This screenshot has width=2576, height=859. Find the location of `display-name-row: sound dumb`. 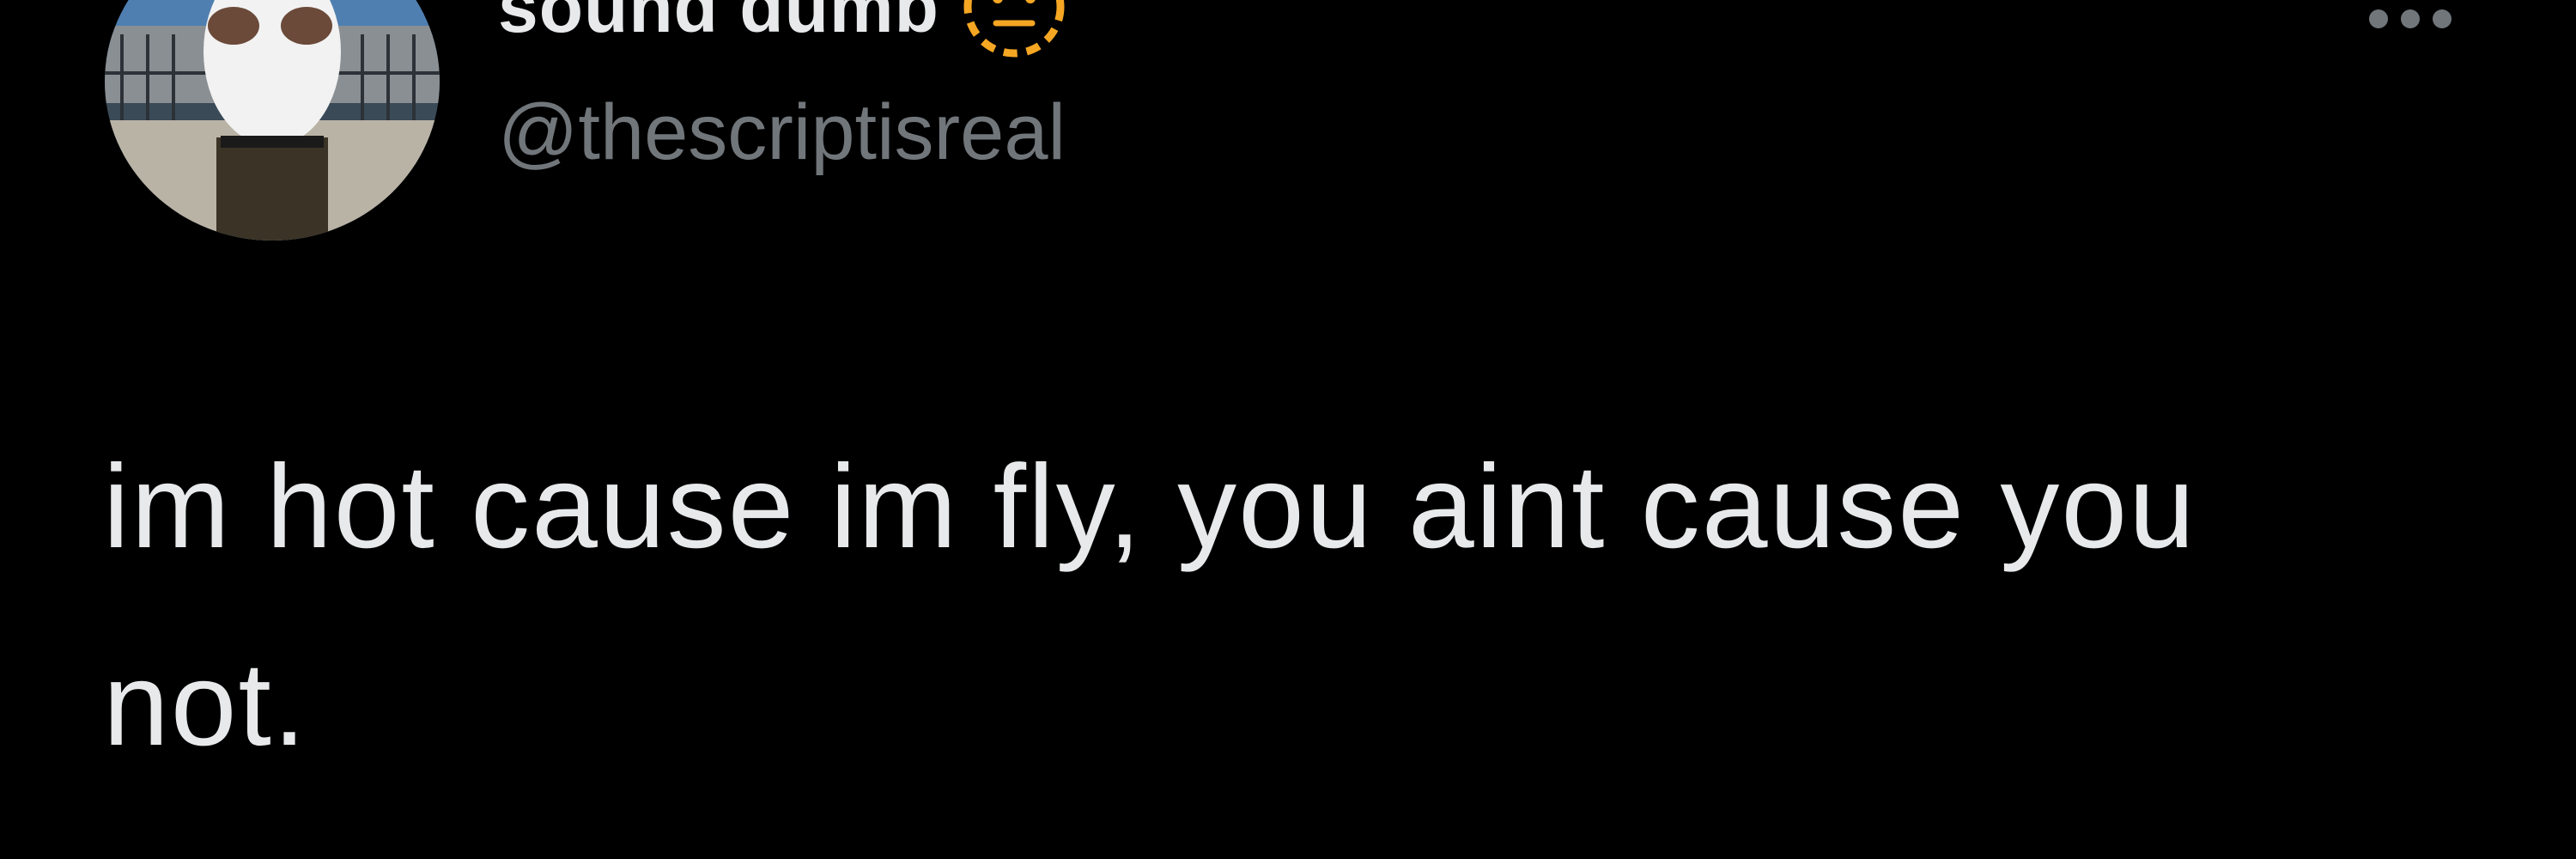

display-name-row: sound dumb is located at coordinates (784, 29).